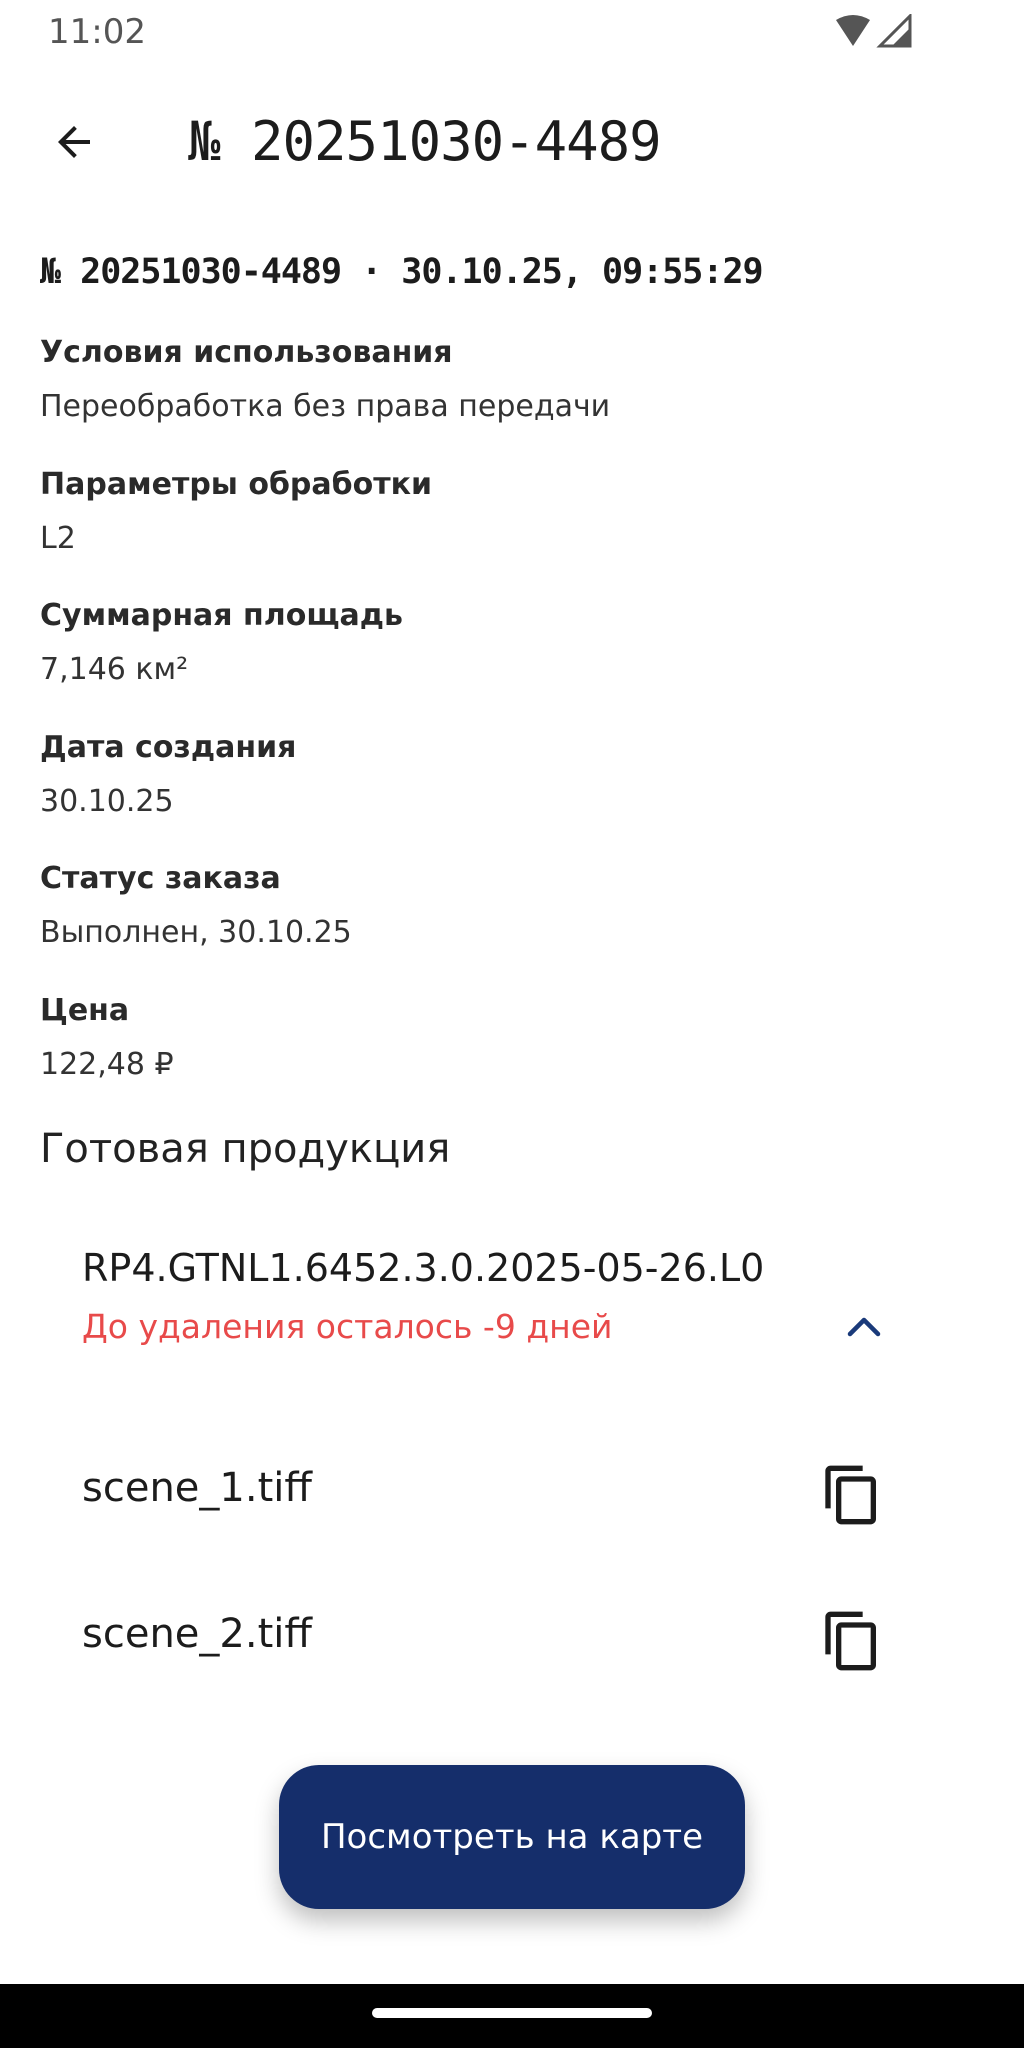 Image resolution: width=1024 pixels, height=2048 pixels. I want to click on detail-label: Статус заказа, so click(160, 878).